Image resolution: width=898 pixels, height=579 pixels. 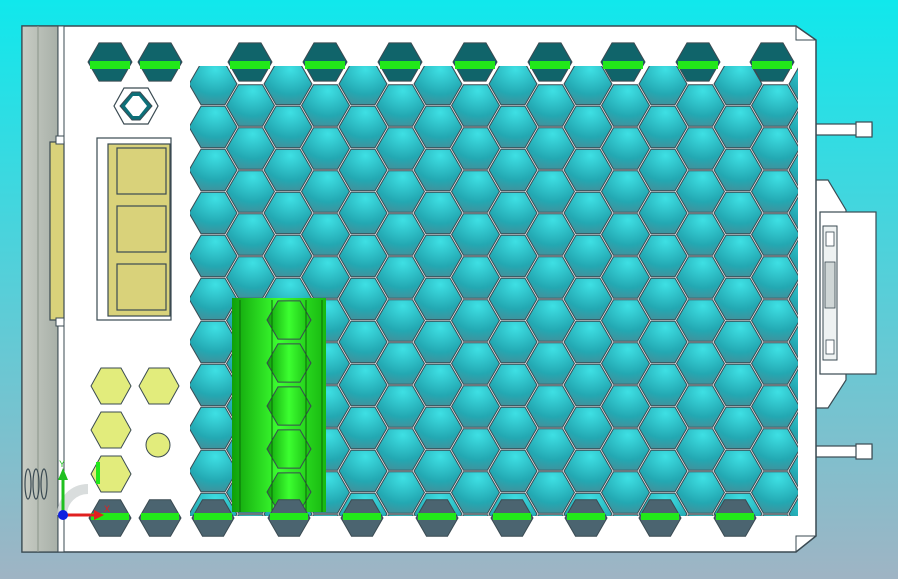 I want to click on terminal-strip, so click(x=57, y=231).